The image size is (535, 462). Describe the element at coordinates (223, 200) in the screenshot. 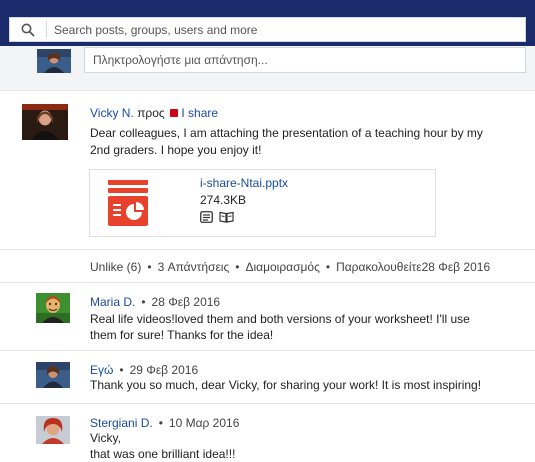

I see `attachment-size: 274.3KB` at that location.